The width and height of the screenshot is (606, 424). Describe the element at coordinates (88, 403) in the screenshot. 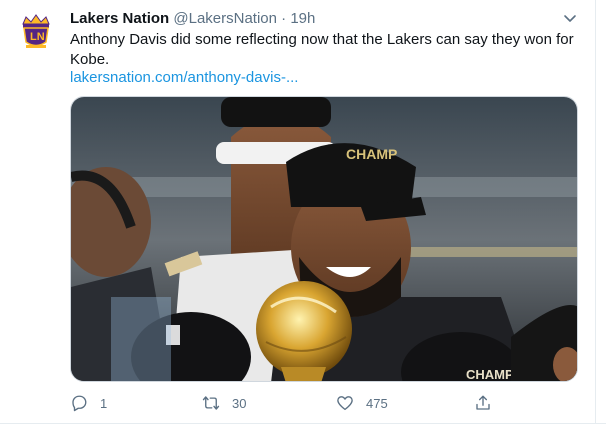

I see `reply-button: 1` at that location.